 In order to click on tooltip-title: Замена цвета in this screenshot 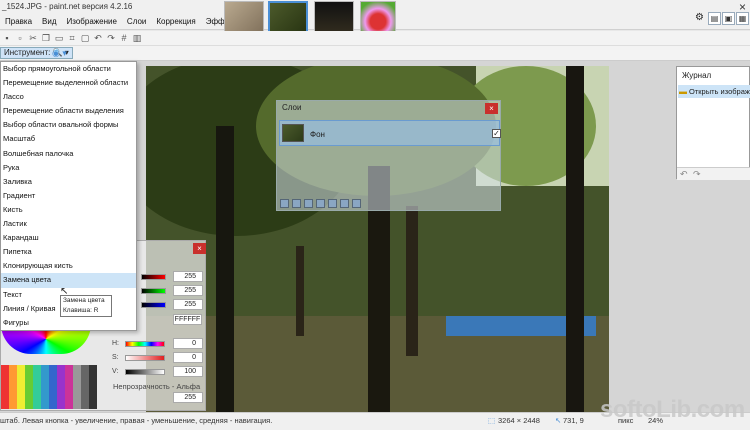, I will do `click(84, 300)`.